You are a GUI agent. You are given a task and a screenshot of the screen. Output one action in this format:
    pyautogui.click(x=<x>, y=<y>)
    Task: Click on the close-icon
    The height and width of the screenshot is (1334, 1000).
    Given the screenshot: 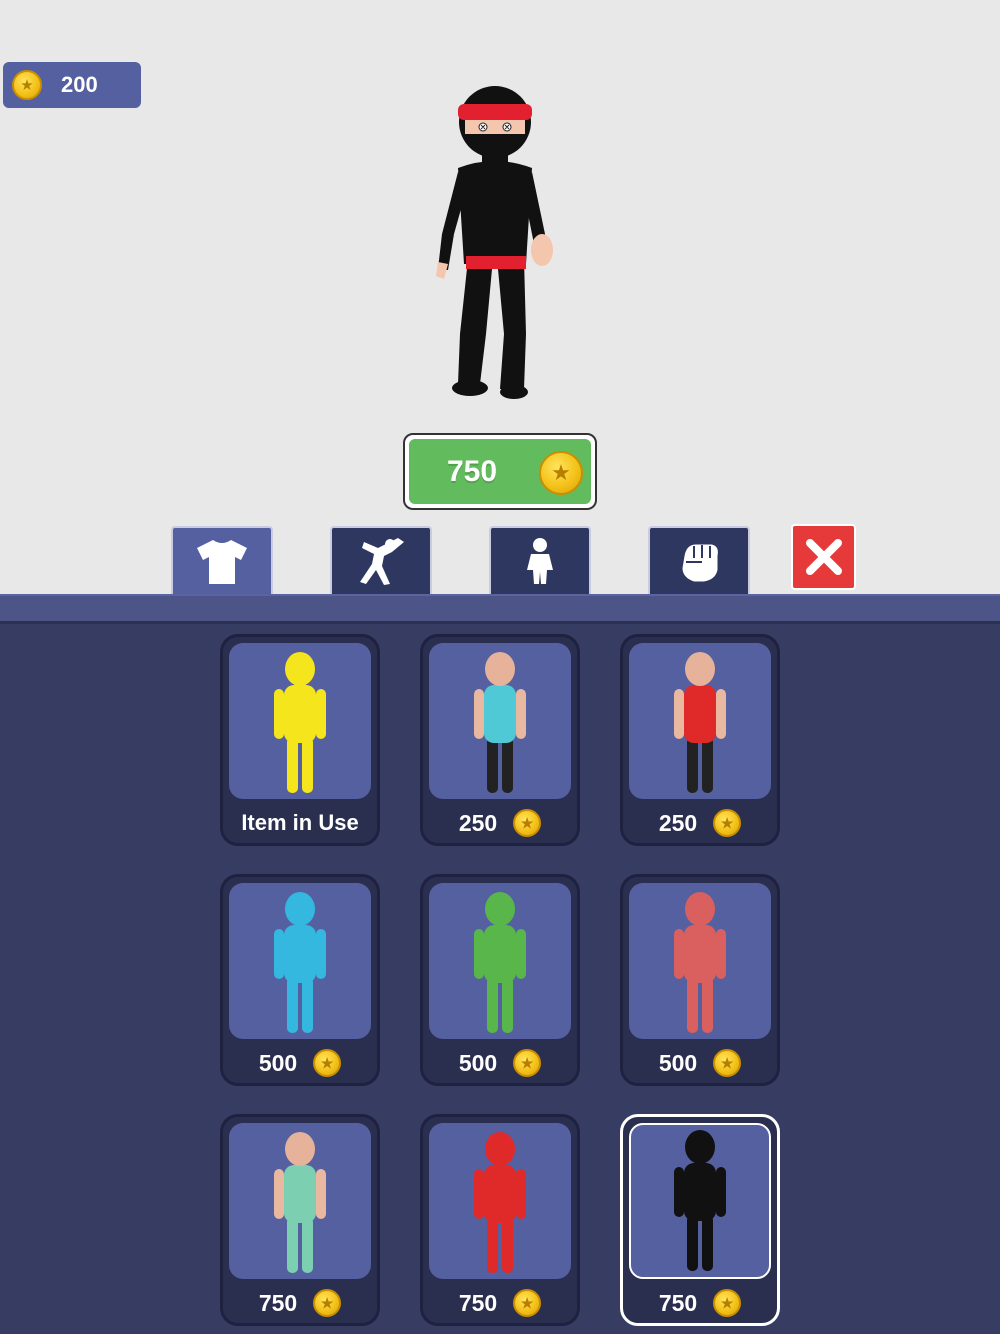 What is the action you would take?
    pyautogui.click(x=823, y=557)
    